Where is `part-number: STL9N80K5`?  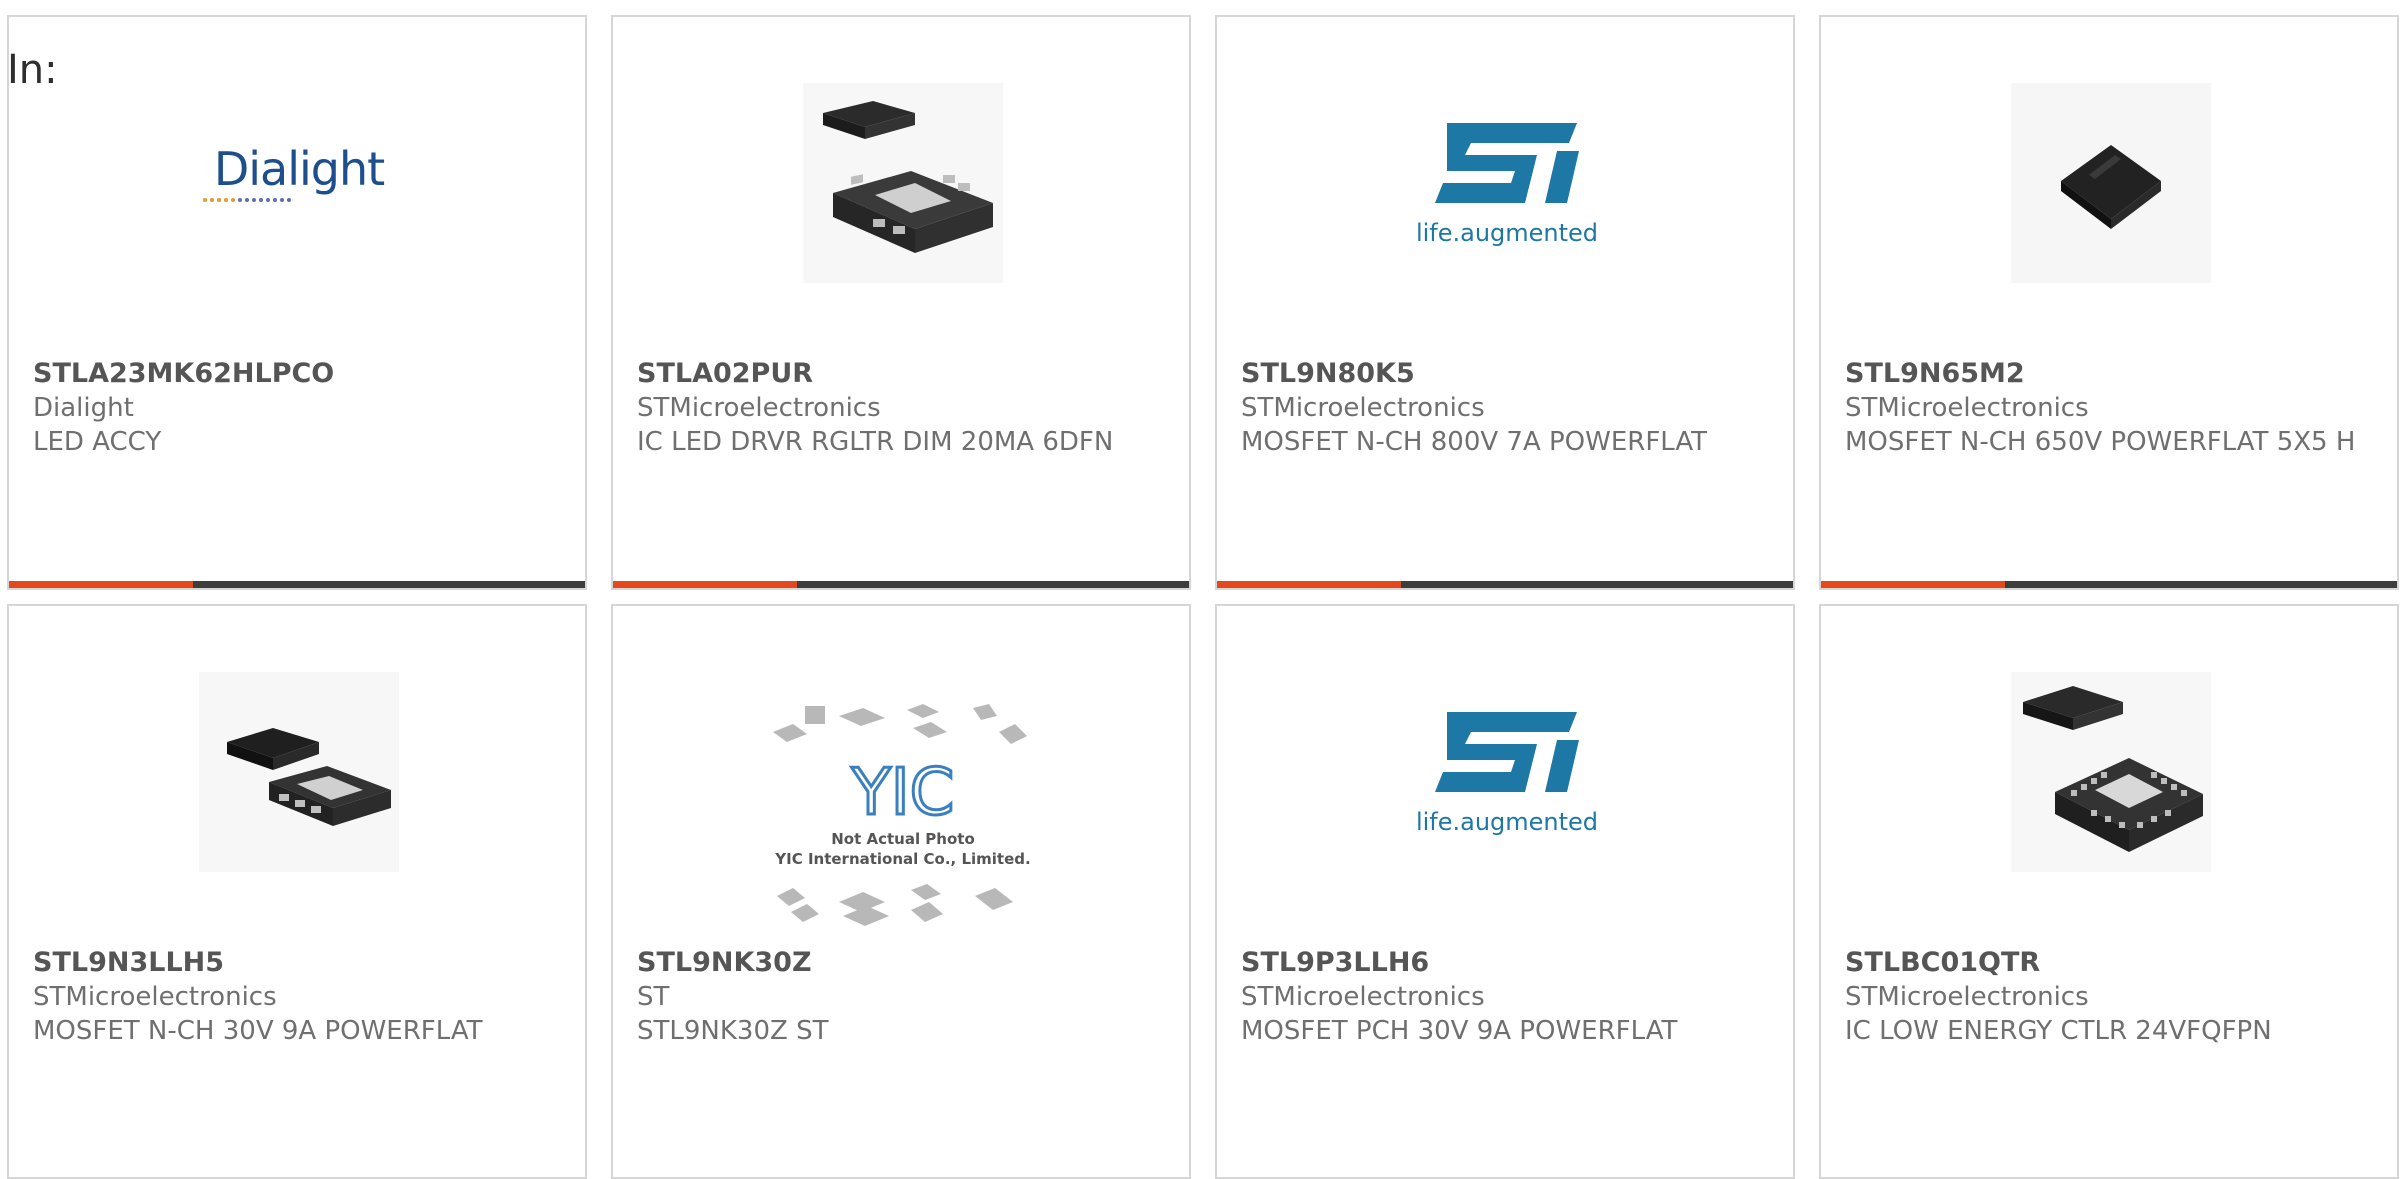 part-number: STL9N80K5 is located at coordinates (1501, 374).